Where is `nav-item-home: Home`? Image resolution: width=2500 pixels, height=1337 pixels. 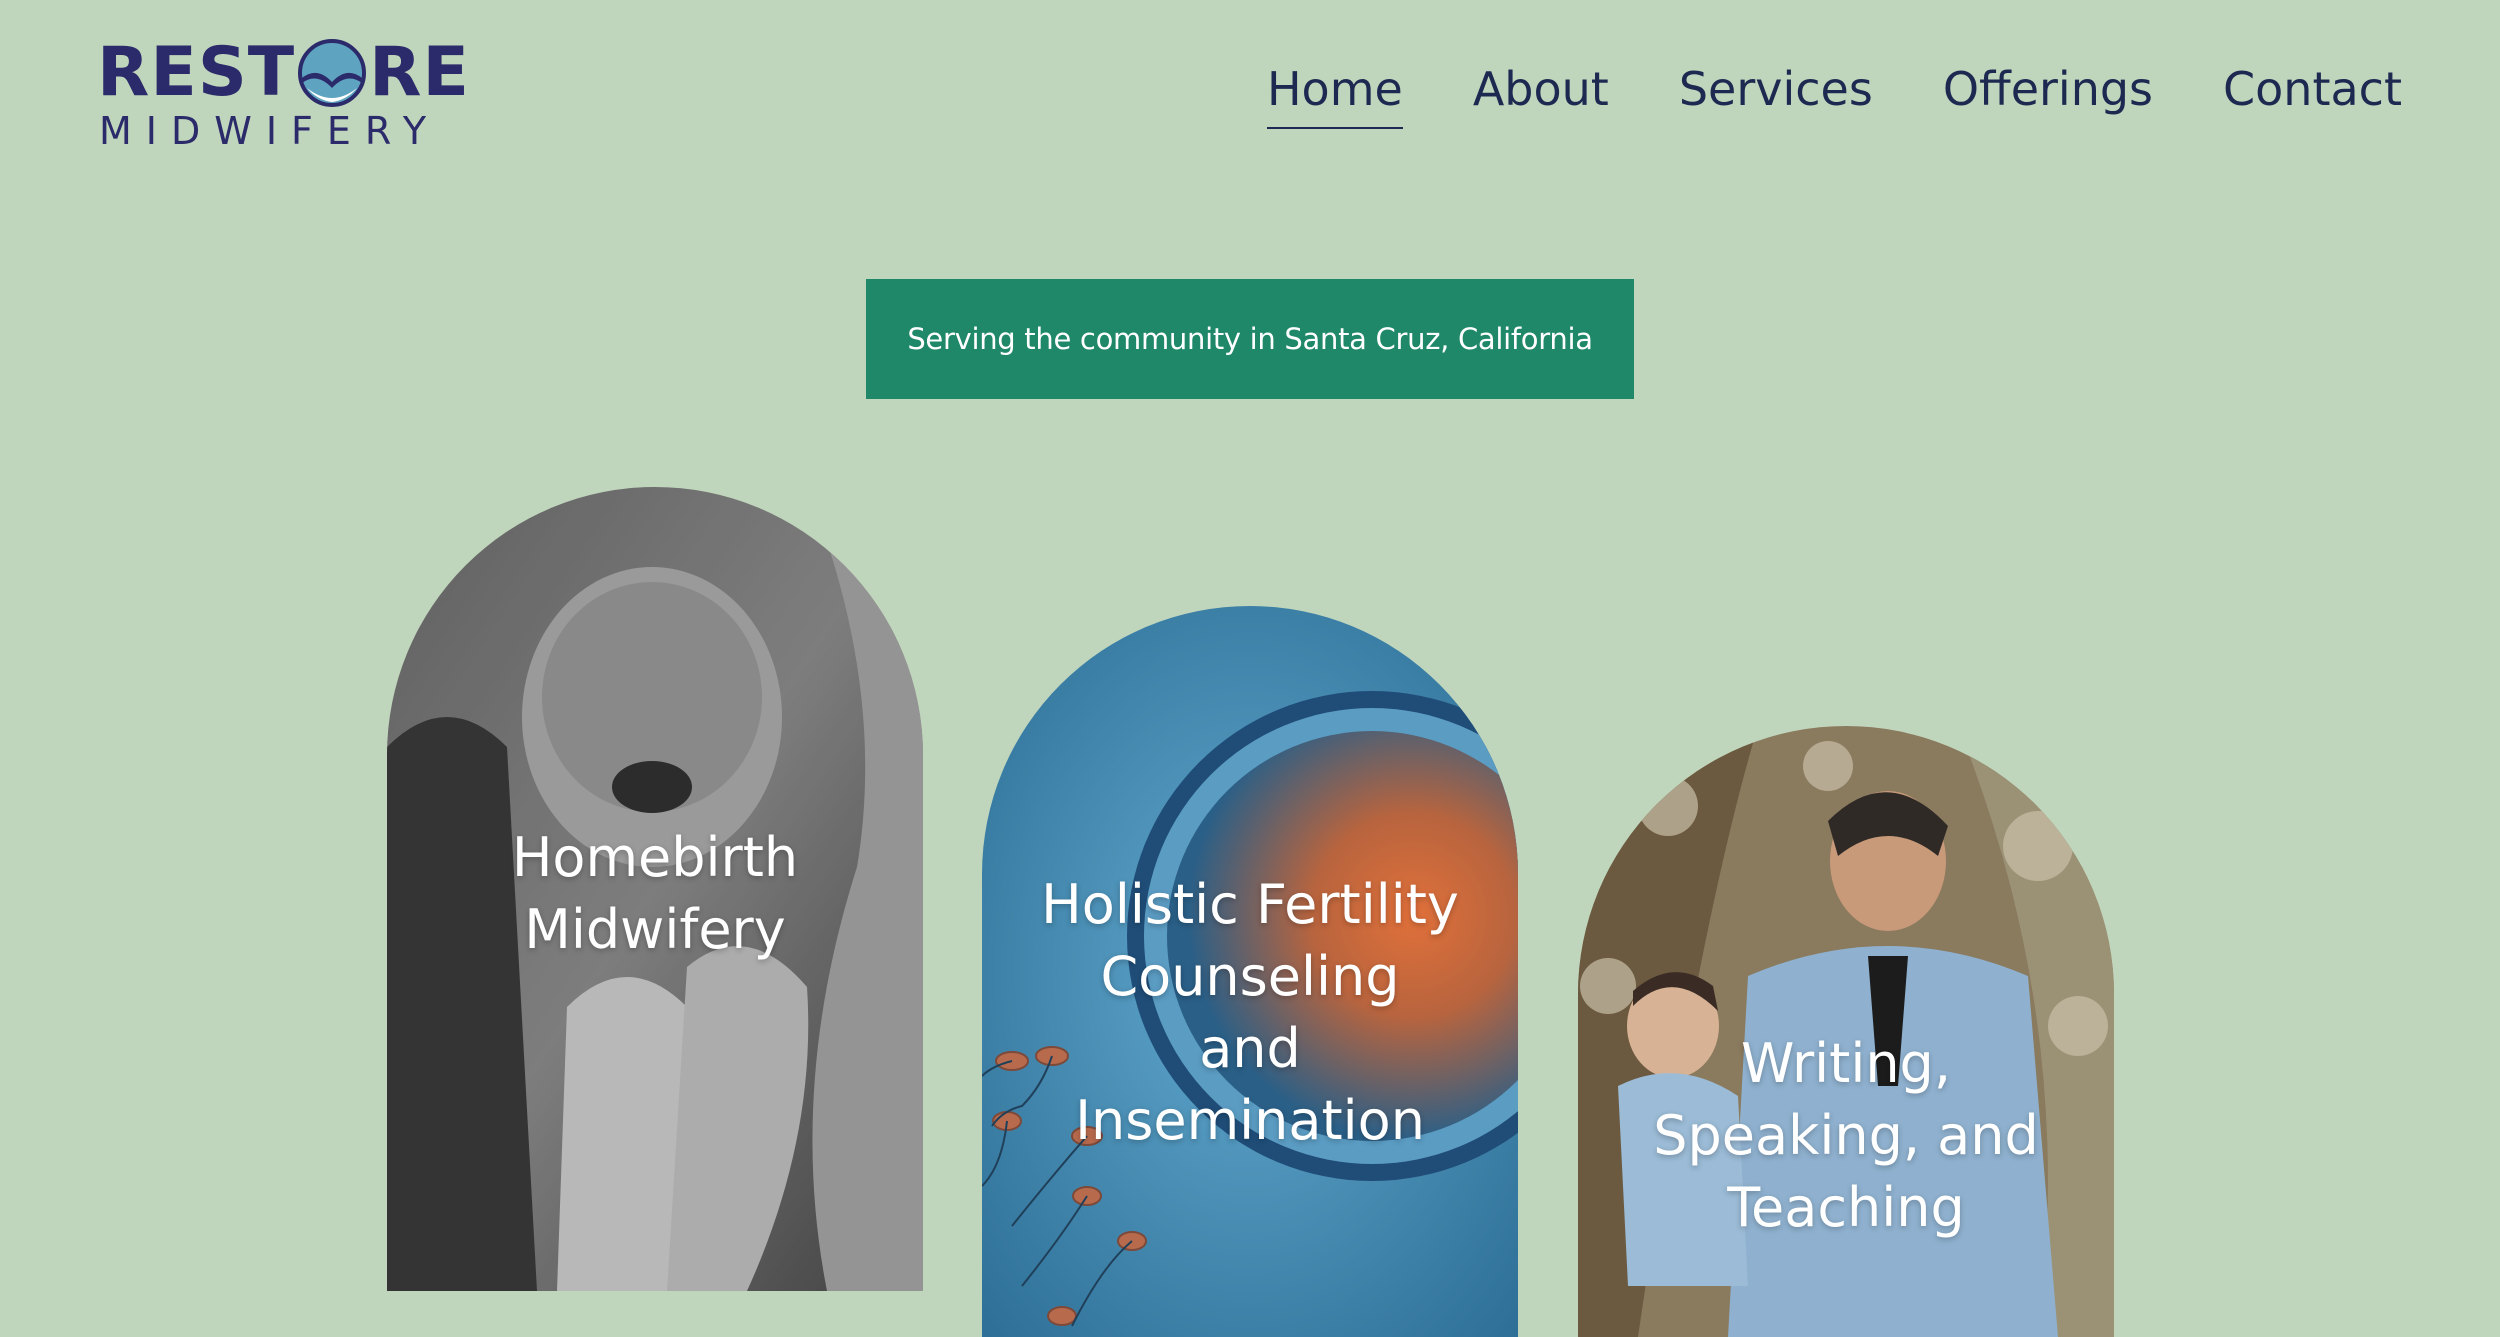 nav-item-home: Home is located at coordinates (1334, 96).